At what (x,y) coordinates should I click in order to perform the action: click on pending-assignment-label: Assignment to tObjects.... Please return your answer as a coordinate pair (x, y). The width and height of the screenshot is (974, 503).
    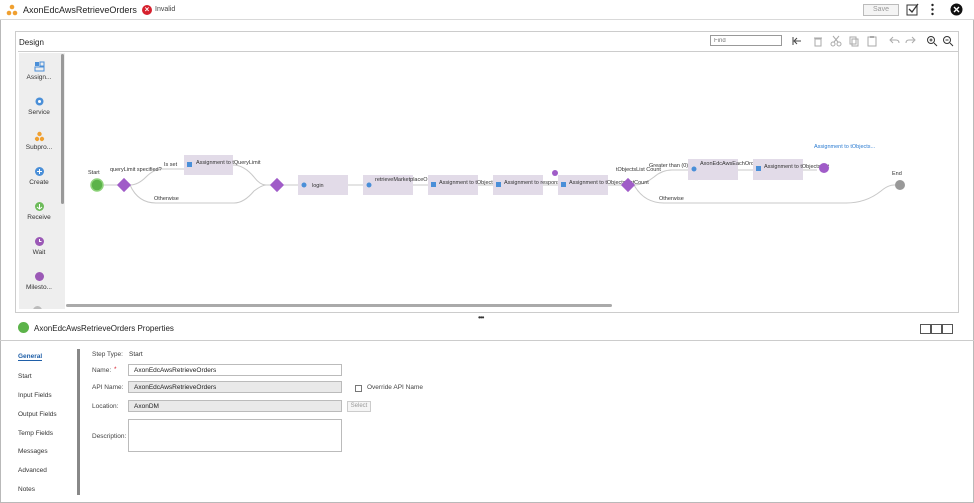
    Looking at the image, I should click on (845, 147).